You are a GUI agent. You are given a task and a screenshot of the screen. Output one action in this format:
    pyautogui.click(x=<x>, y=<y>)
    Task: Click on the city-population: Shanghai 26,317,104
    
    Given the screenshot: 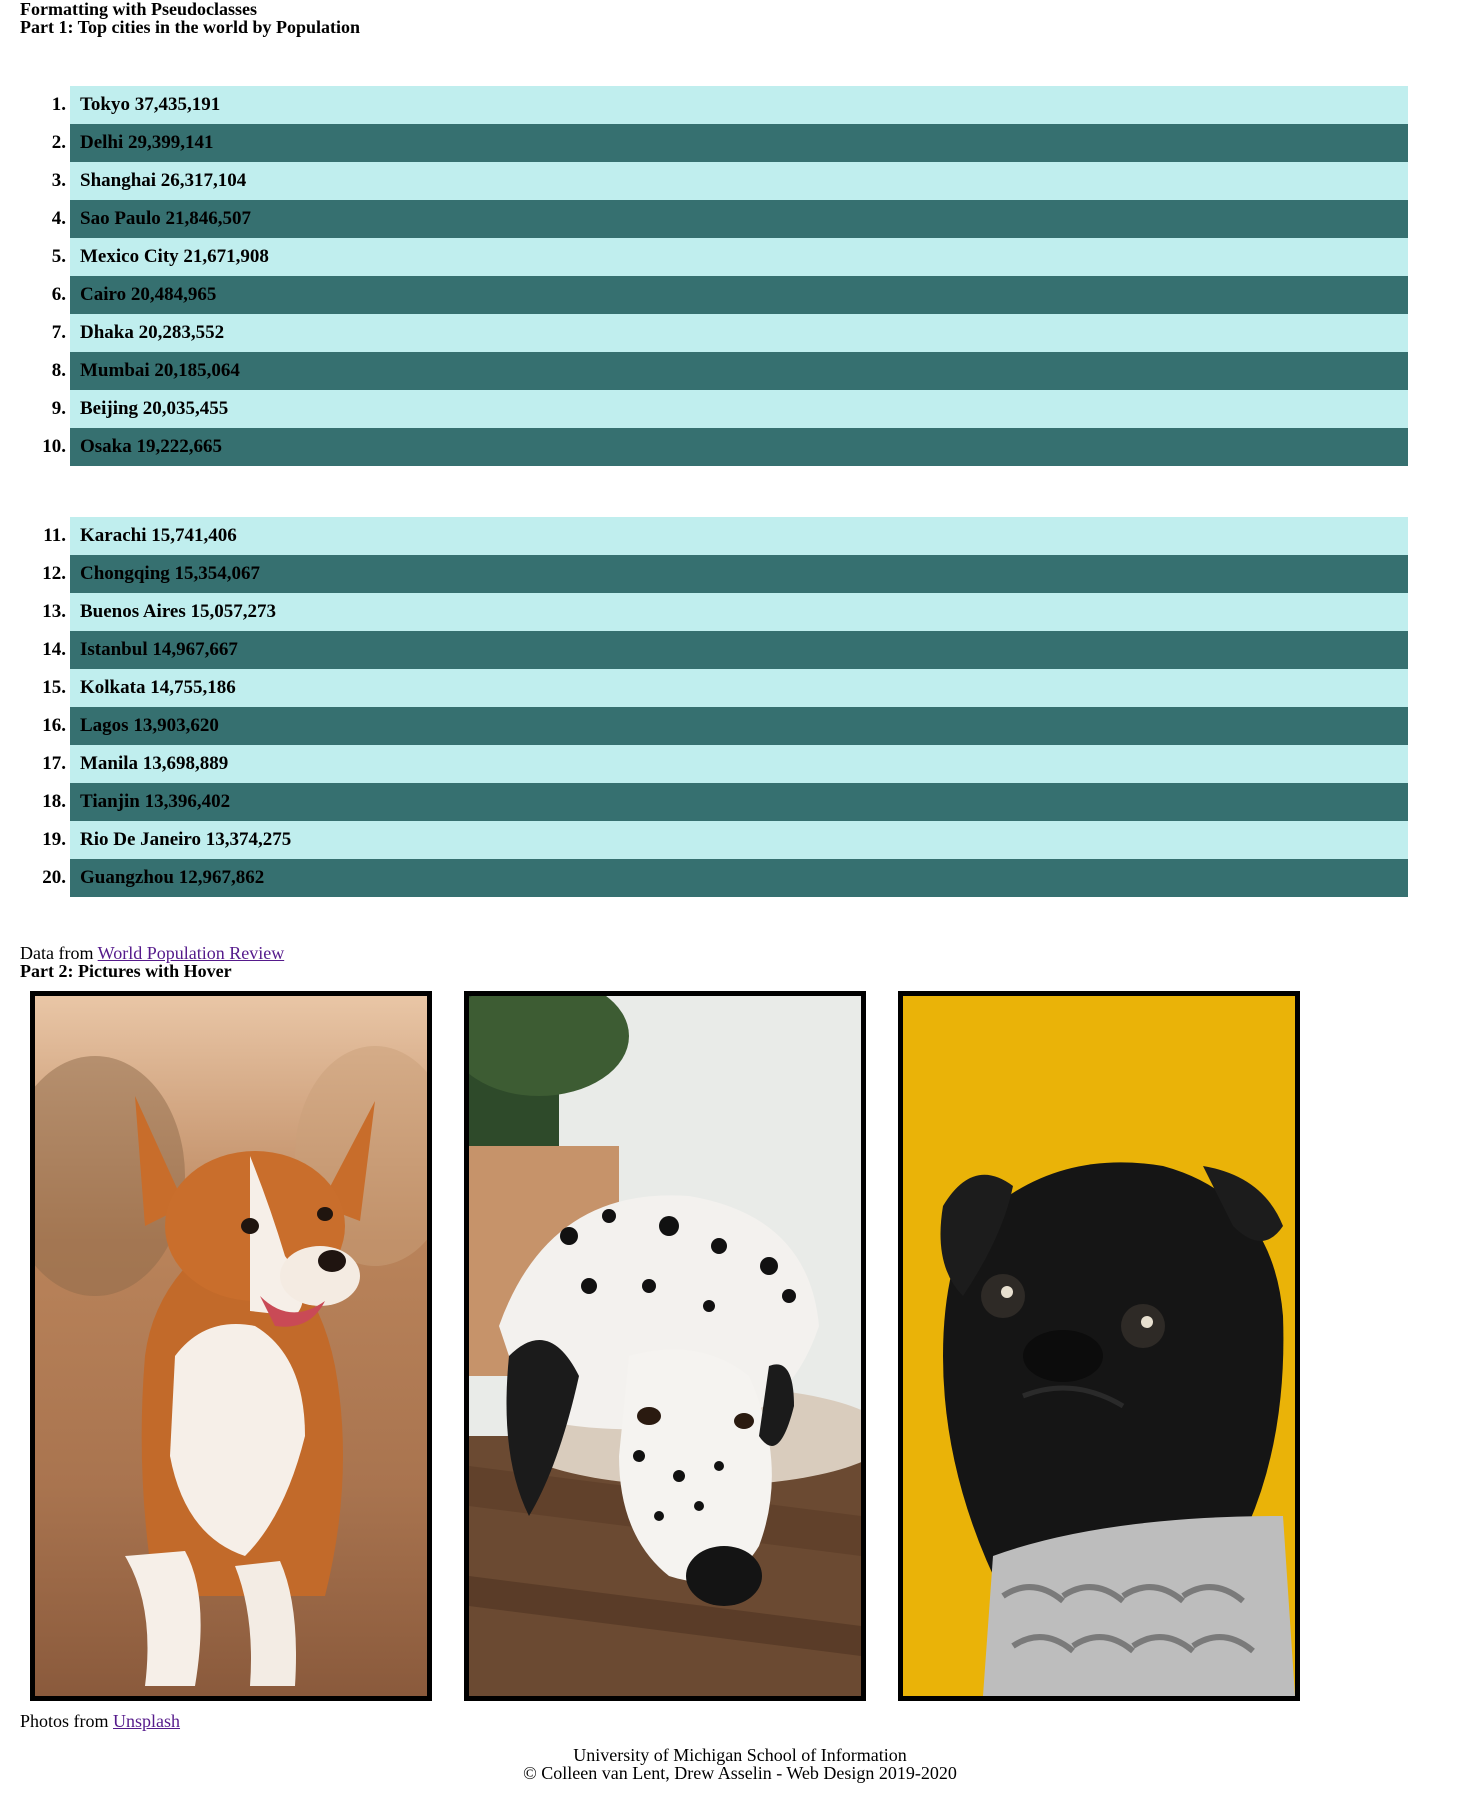 What is the action you would take?
    pyautogui.click(x=163, y=180)
    